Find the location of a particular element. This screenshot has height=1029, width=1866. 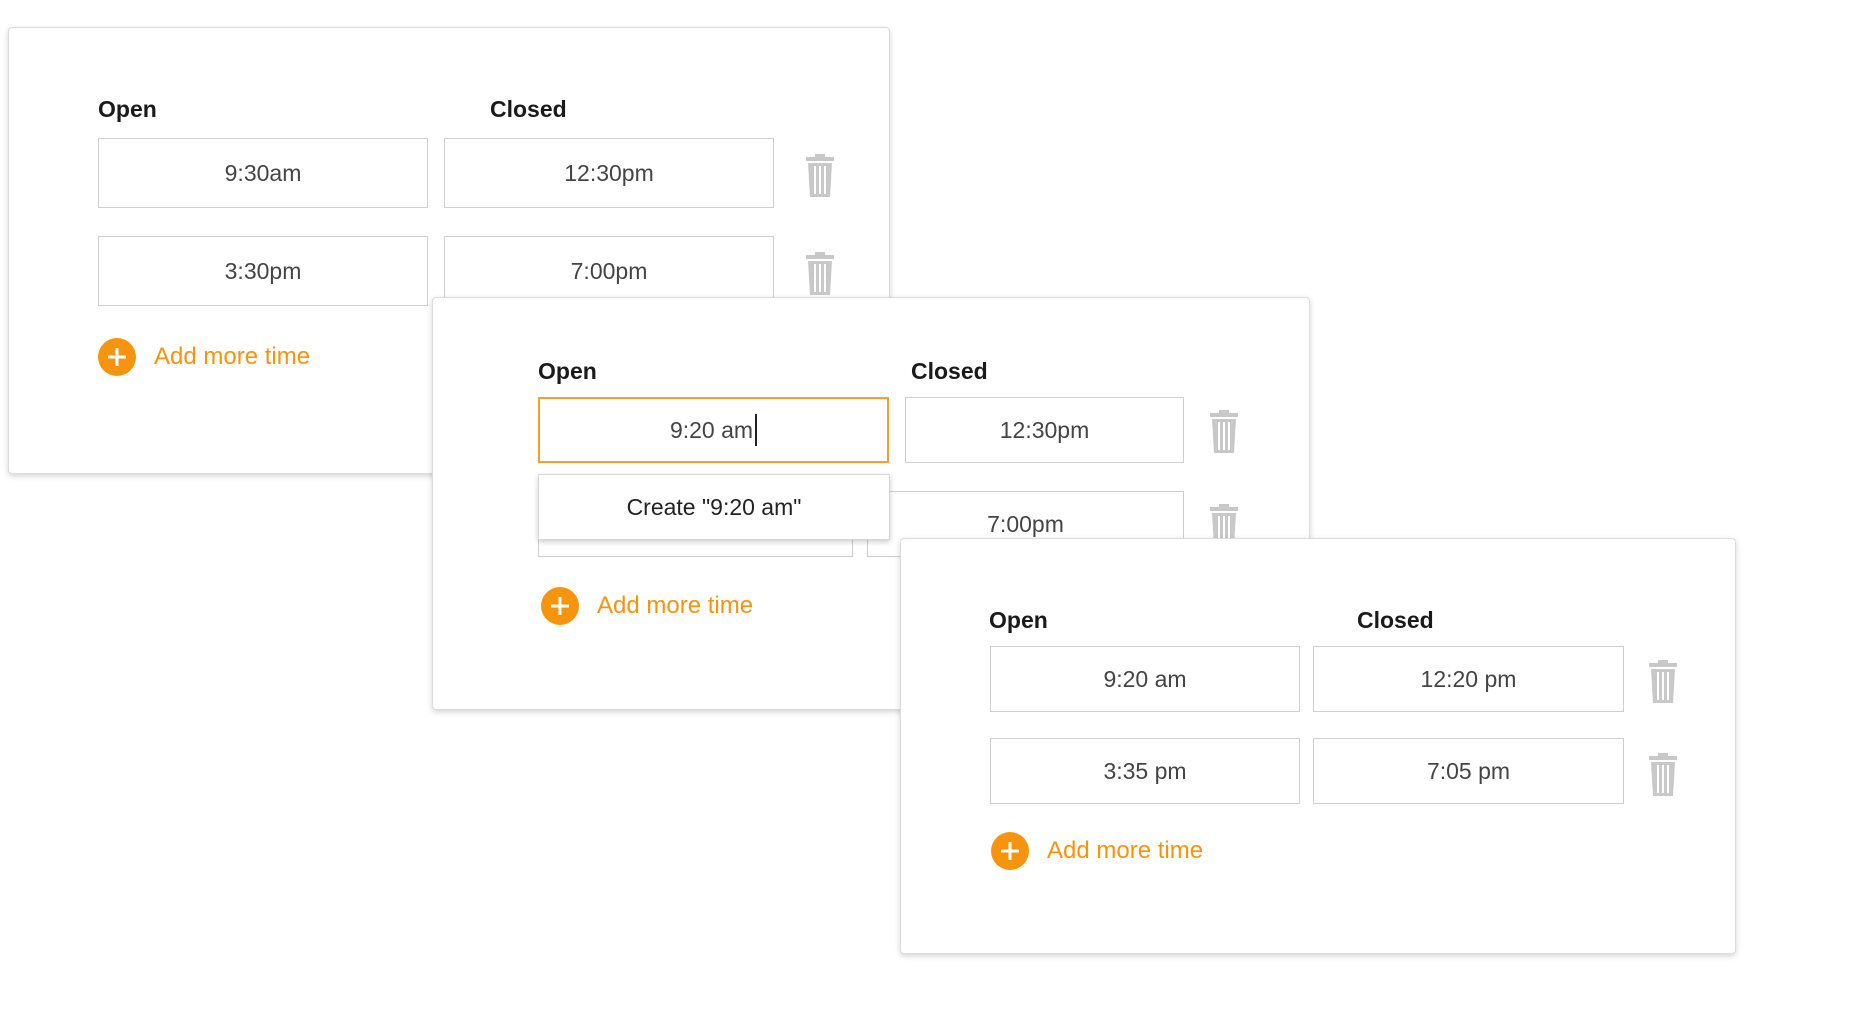

open-time-value: 9:20 am is located at coordinates (711, 429).